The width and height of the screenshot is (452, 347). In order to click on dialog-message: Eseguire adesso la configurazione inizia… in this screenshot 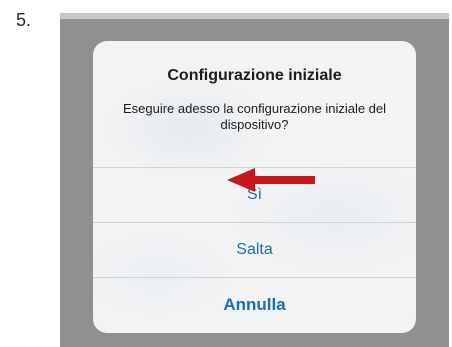, I will do `click(254, 116)`.